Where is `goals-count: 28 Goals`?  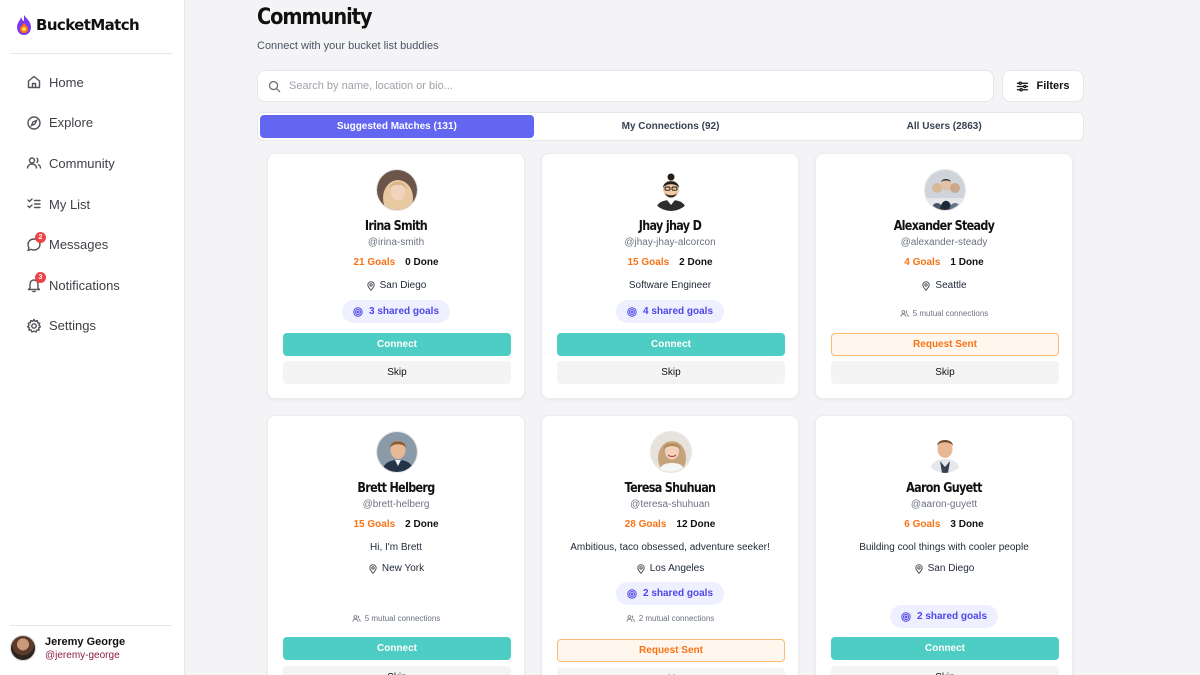 goals-count: 28 Goals is located at coordinates (645, 524).